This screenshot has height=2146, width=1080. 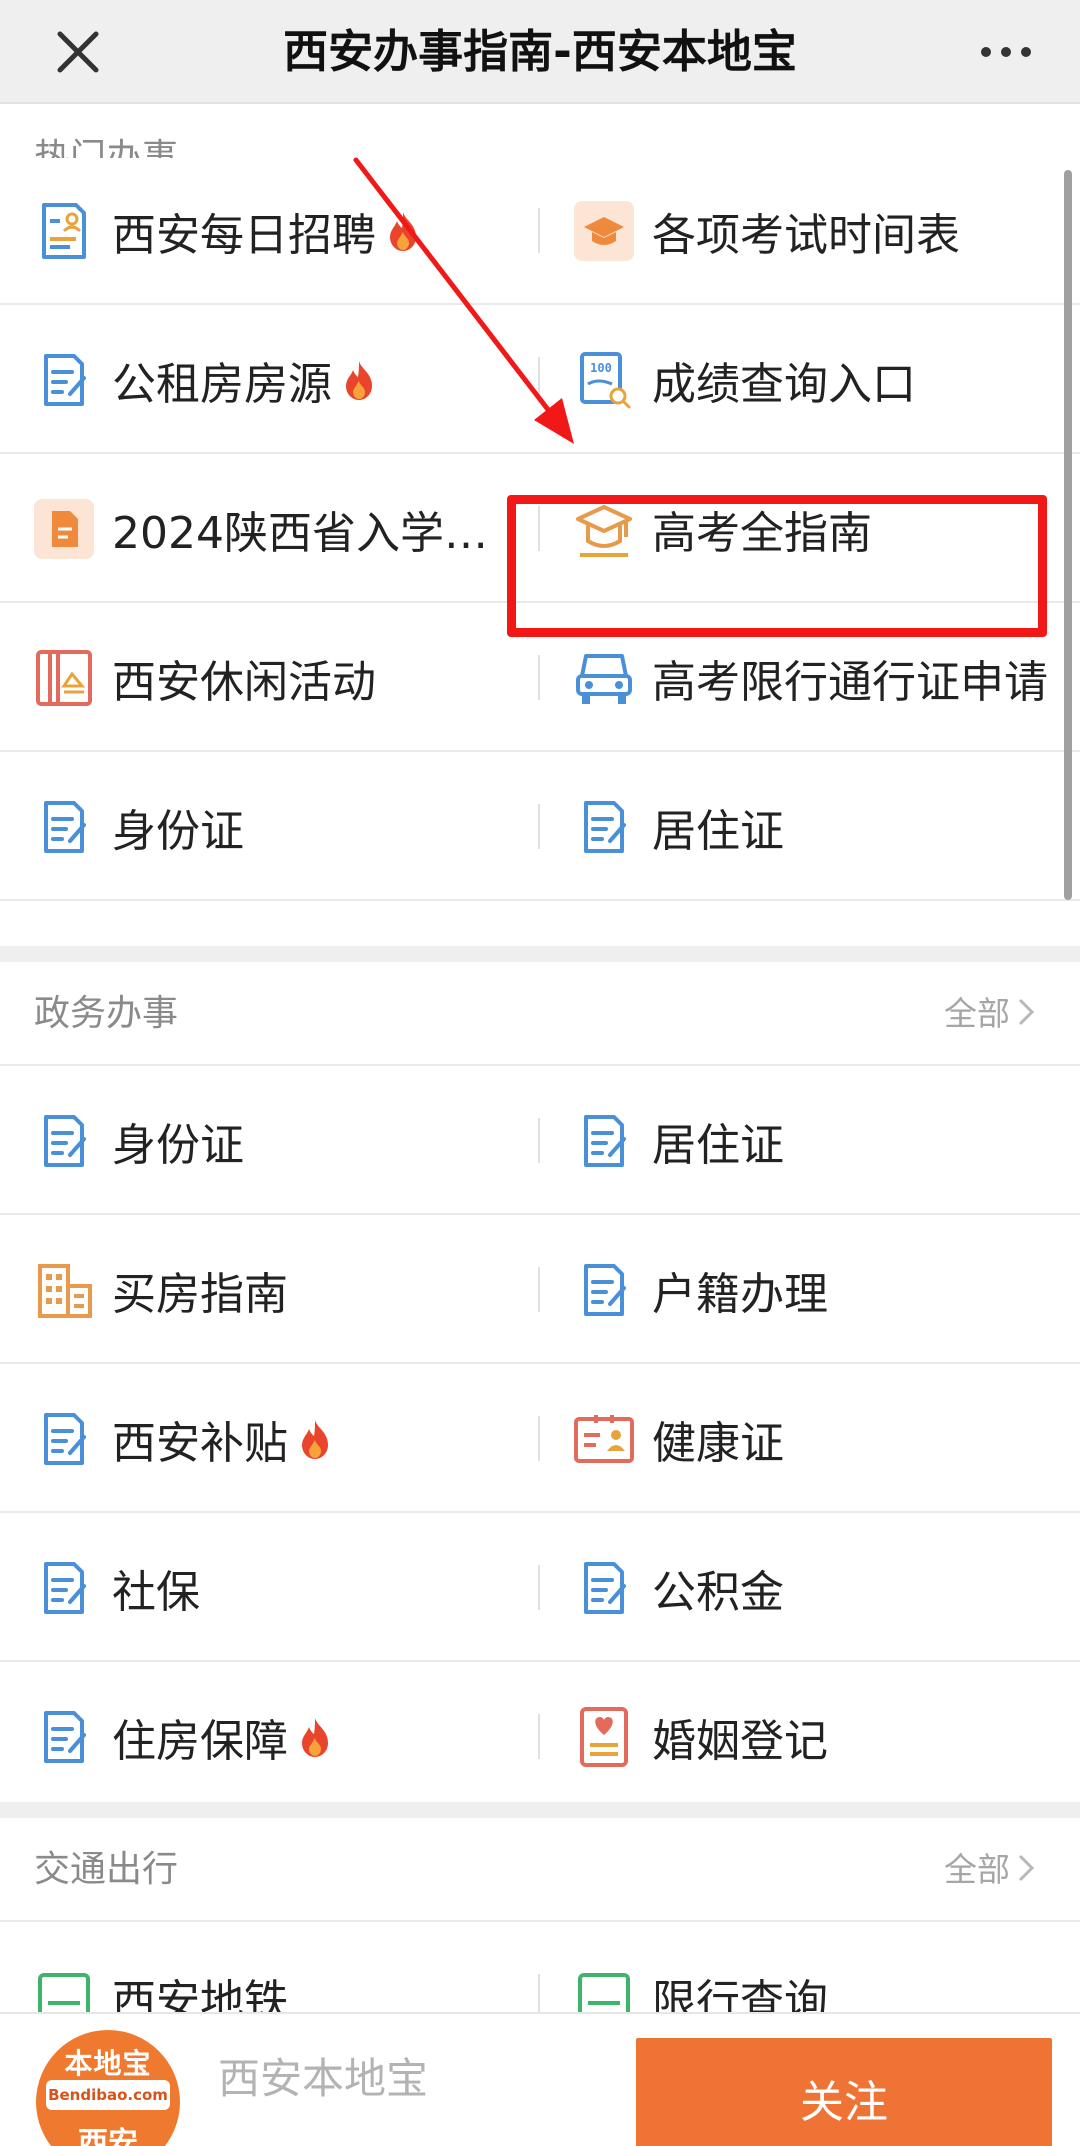 I want to click on close-icon, so click(x=78, y=52).